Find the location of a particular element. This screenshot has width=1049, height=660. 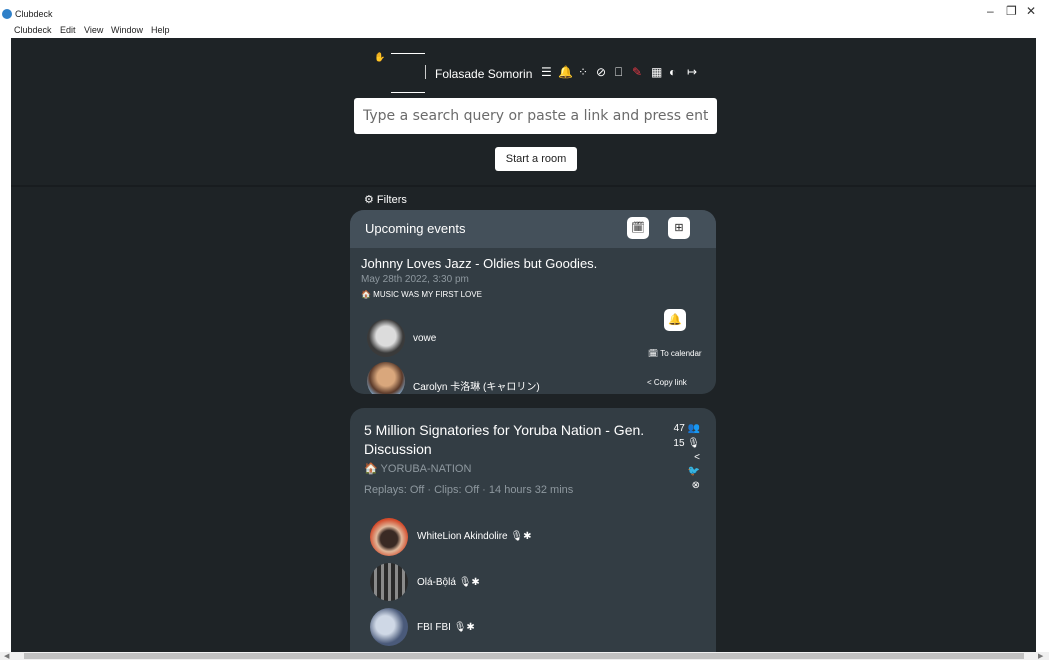

hide-room-icon: ⊗ is located at coordinates (680, 485).